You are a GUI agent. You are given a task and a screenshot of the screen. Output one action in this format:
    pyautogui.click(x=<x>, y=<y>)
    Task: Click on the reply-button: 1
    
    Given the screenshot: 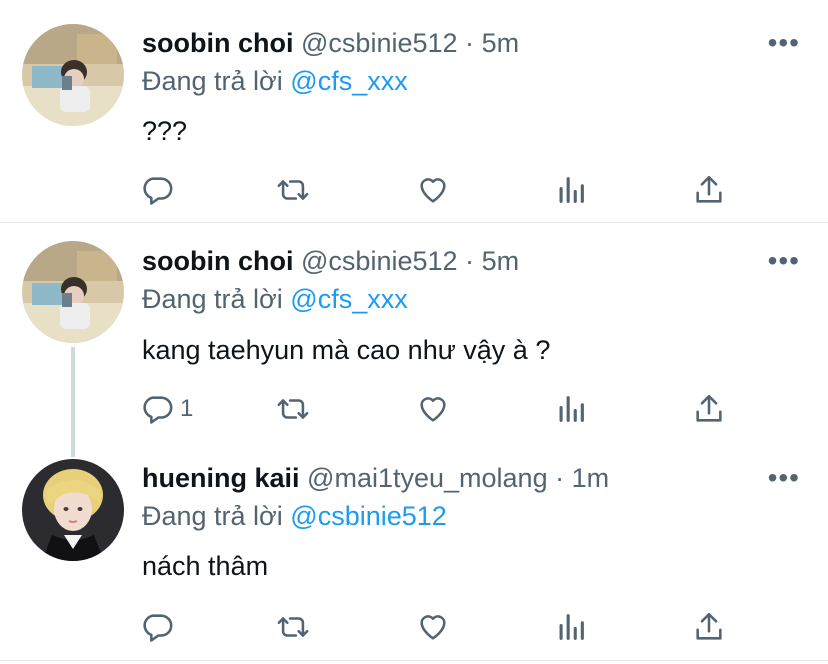 What is the action you would take?
    pyautogui.click(x=166, y=409)
    